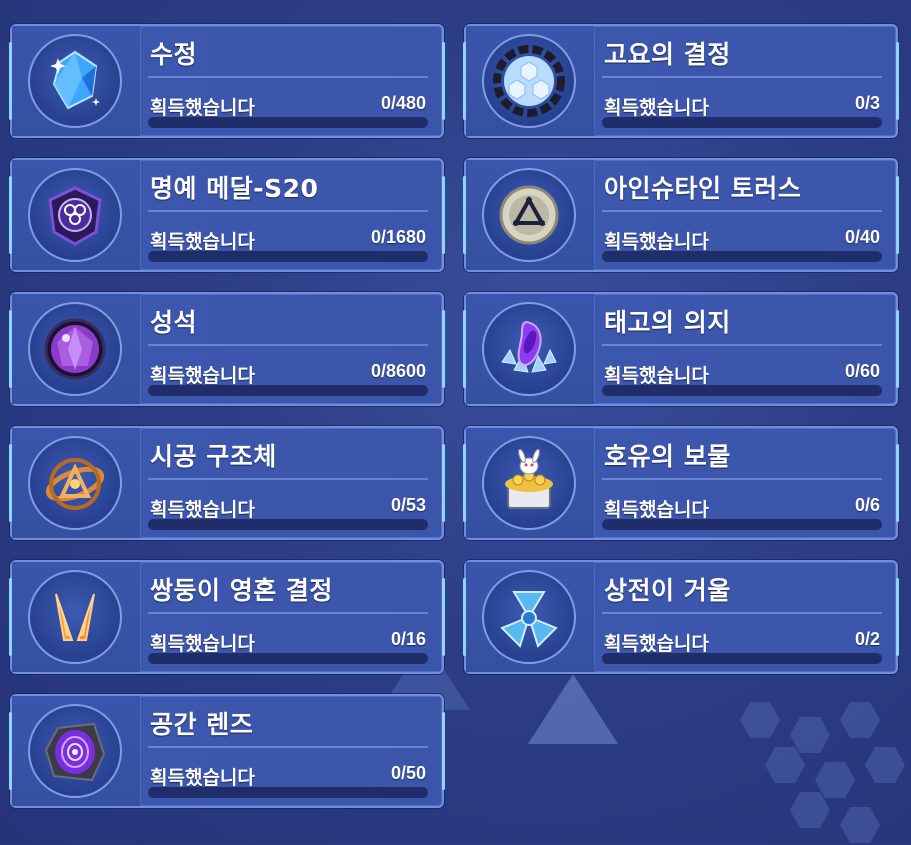  What do you see at coordinates (227, 617) in the screenshot?
I see `item-card: 쌍둥이 영혼 결정 획득했습니다 0/16` at bounding box center [227, 617].